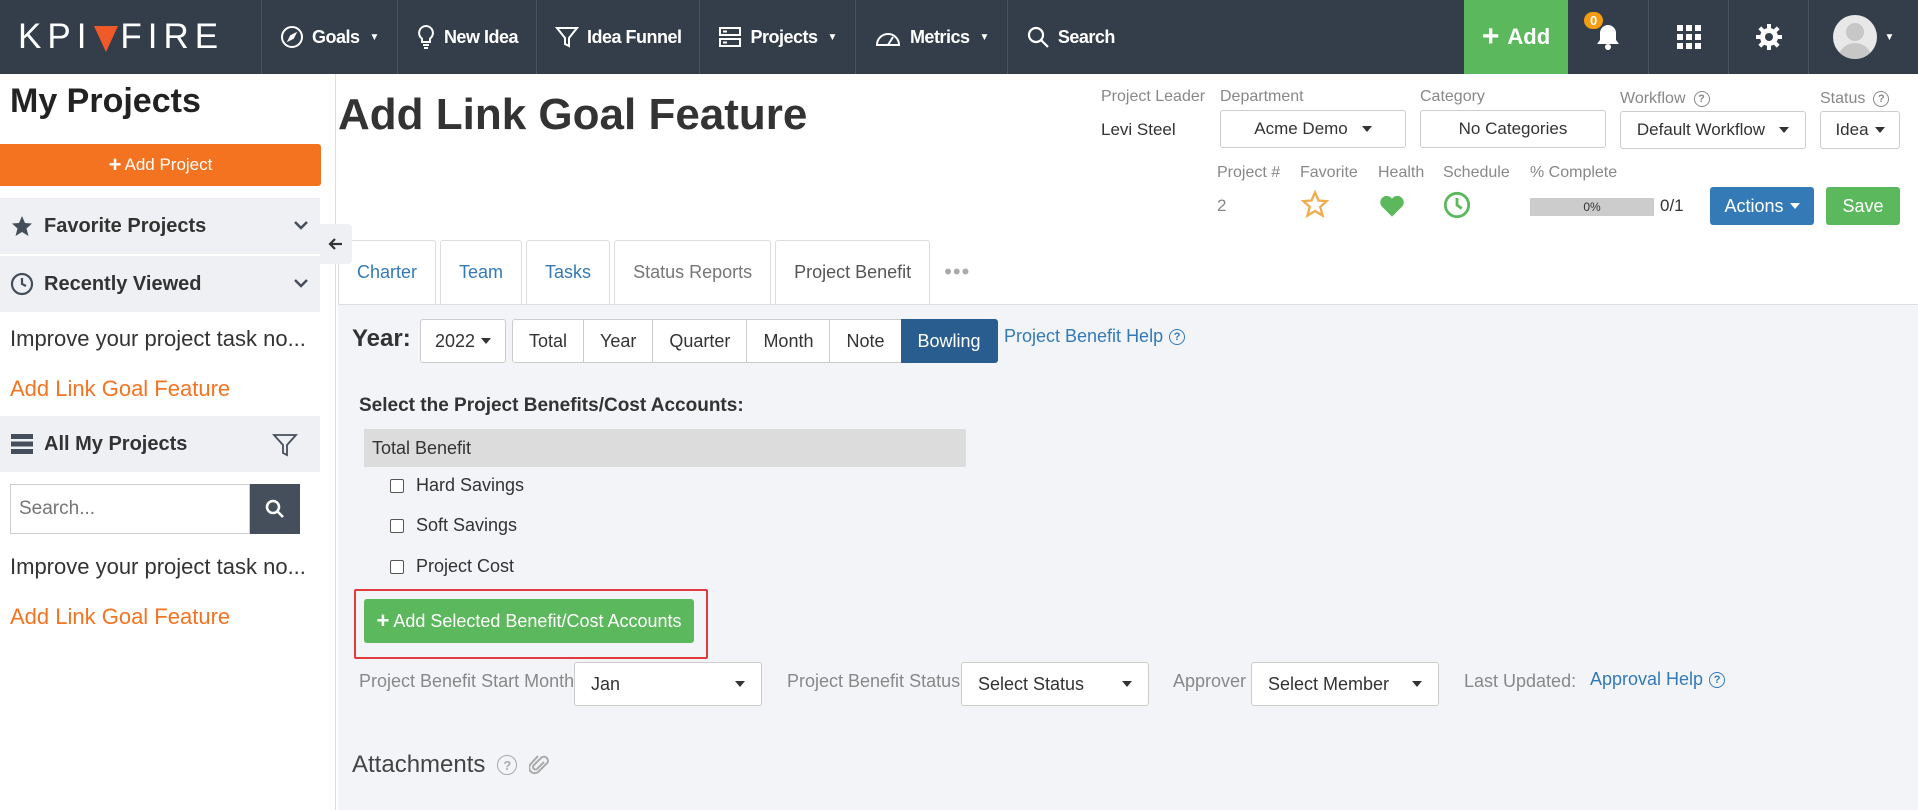  Describe the element at coordinates (1768, 37) in the screenshot. I see `settings-button` at that location.